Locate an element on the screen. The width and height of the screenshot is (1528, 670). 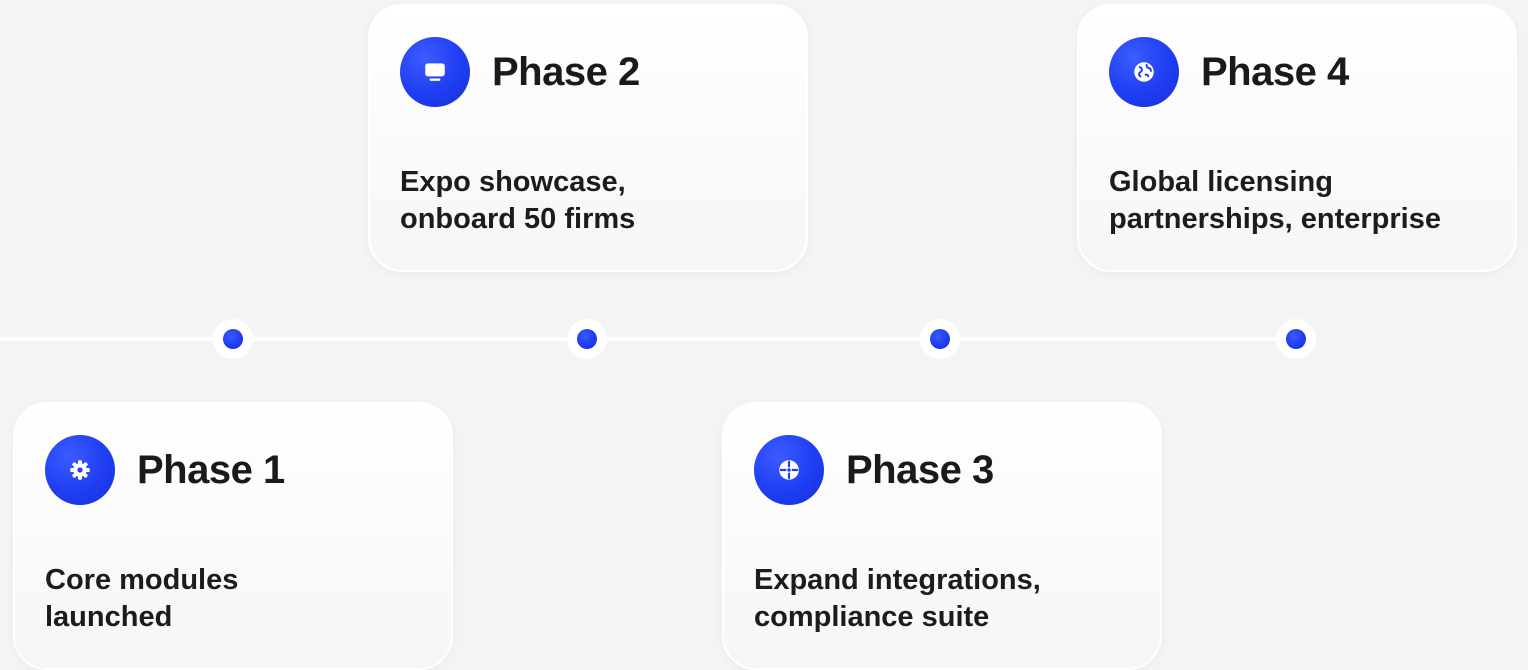
phase-card-1: Phase 1 Core modules launched is located at coordinates (233, 536).